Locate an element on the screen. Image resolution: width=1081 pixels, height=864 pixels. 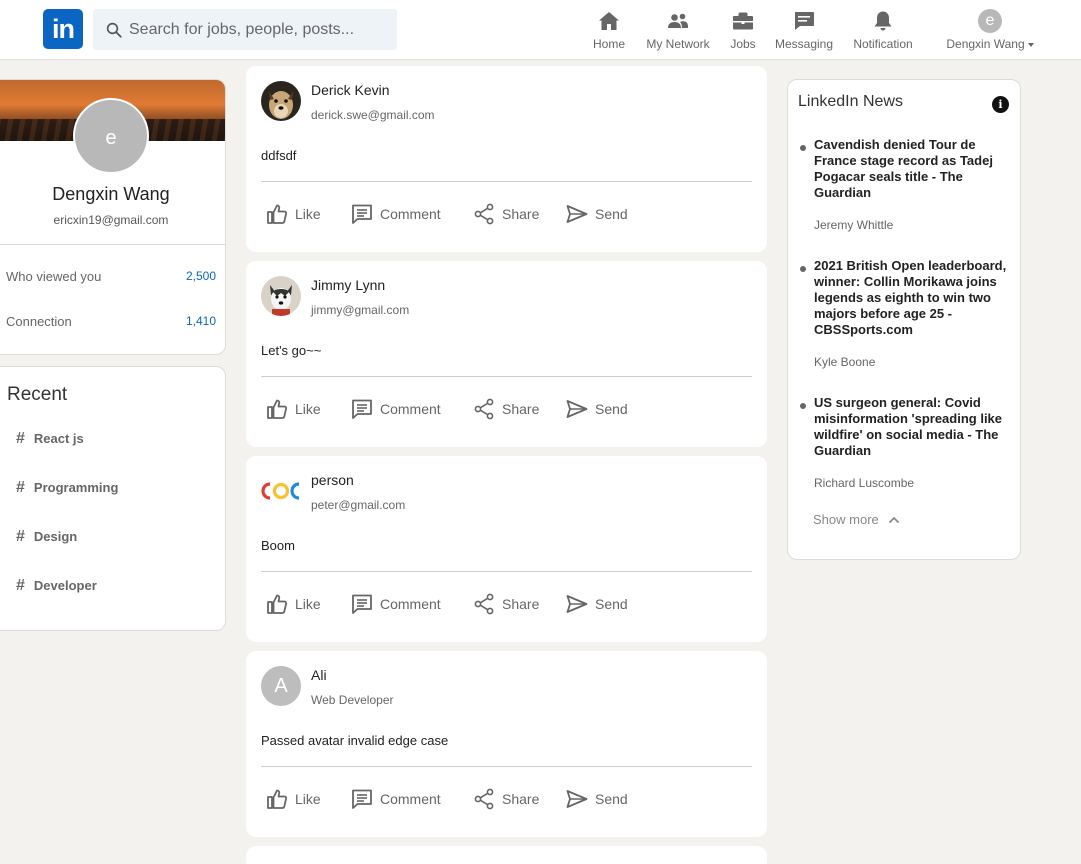
home-icon is located at coordinates (609, 21).